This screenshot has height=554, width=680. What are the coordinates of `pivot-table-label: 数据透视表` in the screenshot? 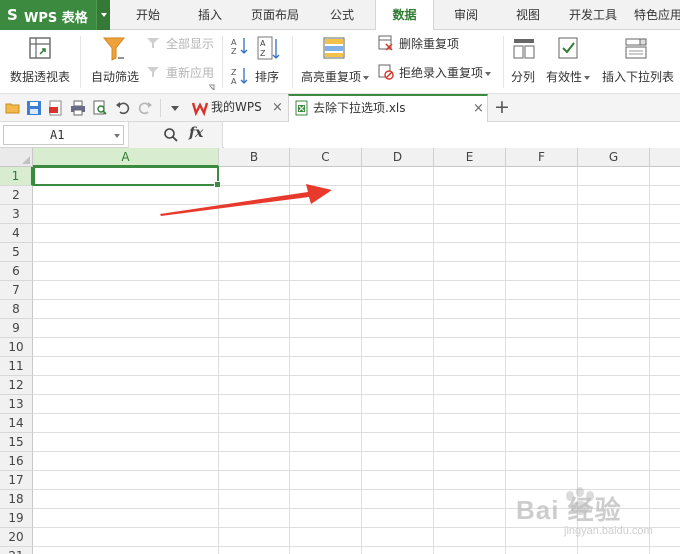 It's located at (40, 77).